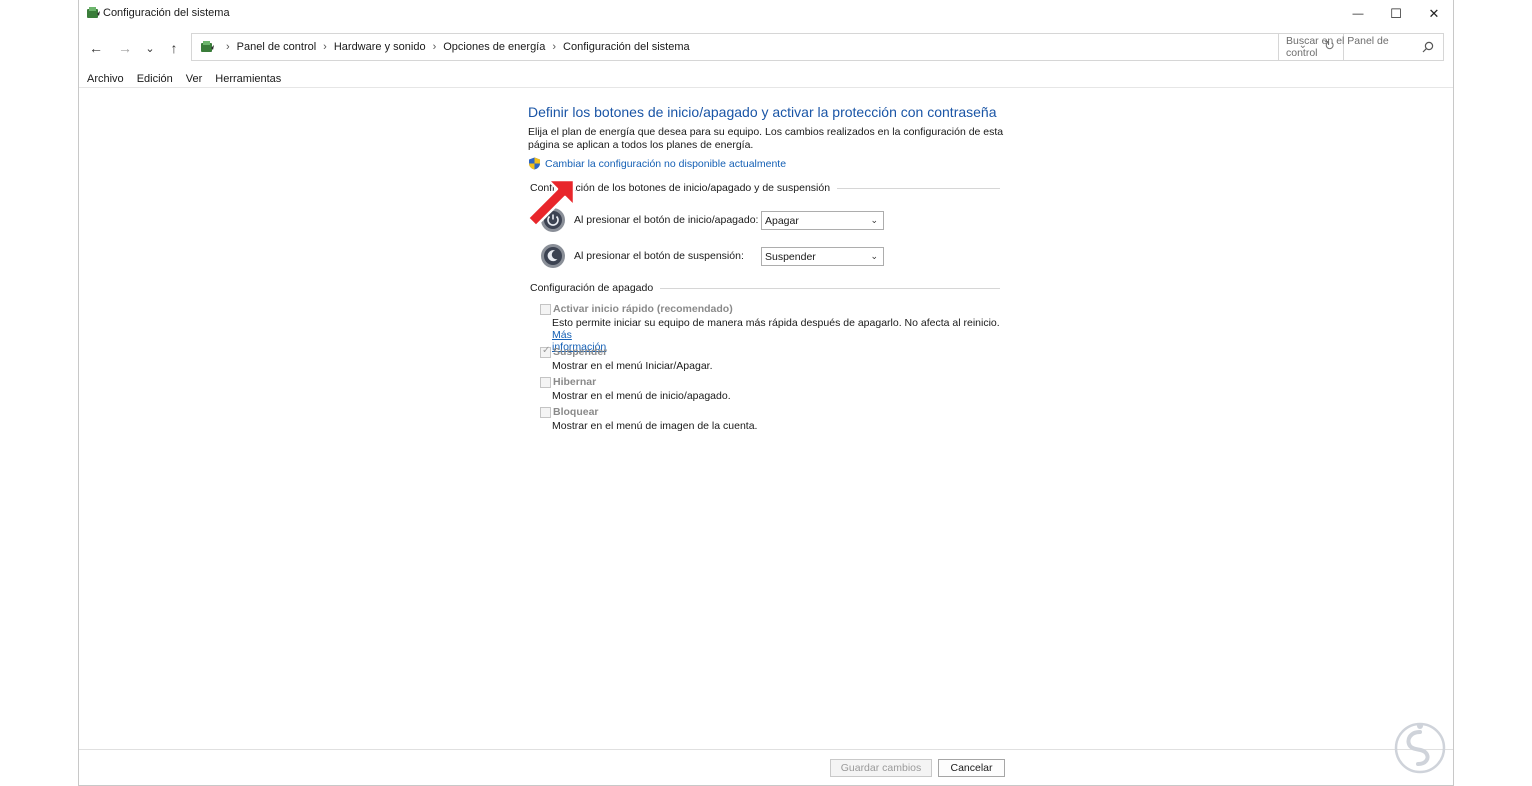 This screenshot has width=1532, height=786. I want to click on lock-option: Bloquear, so click(569, 412).